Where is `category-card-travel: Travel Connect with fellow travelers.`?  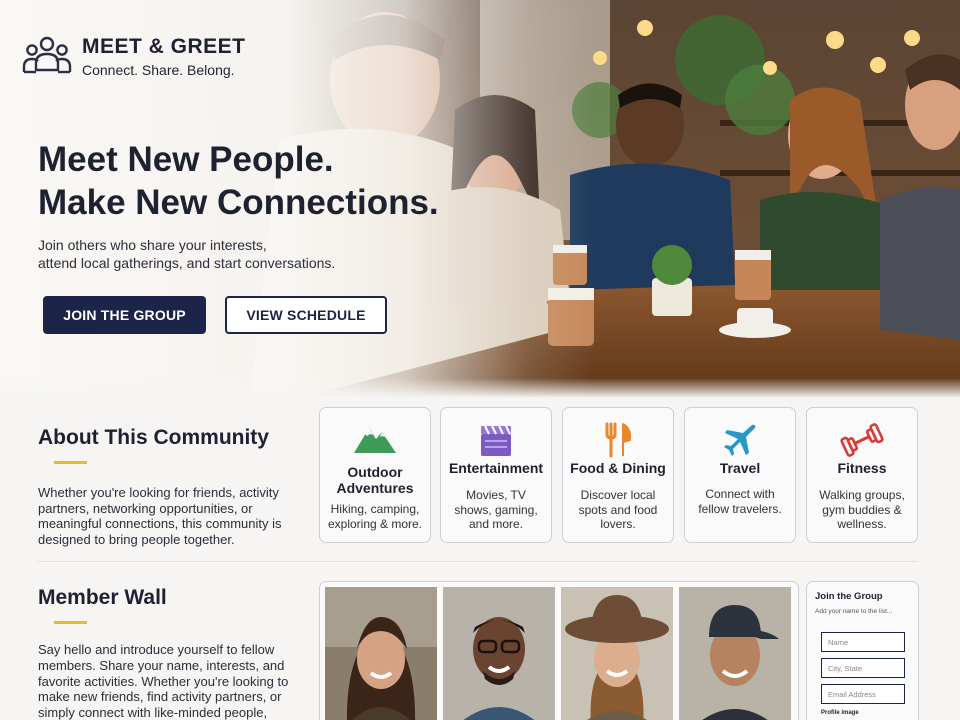
category-card-travel: Travel Connect with fellow travelers. is located at coordinates (740, 475).